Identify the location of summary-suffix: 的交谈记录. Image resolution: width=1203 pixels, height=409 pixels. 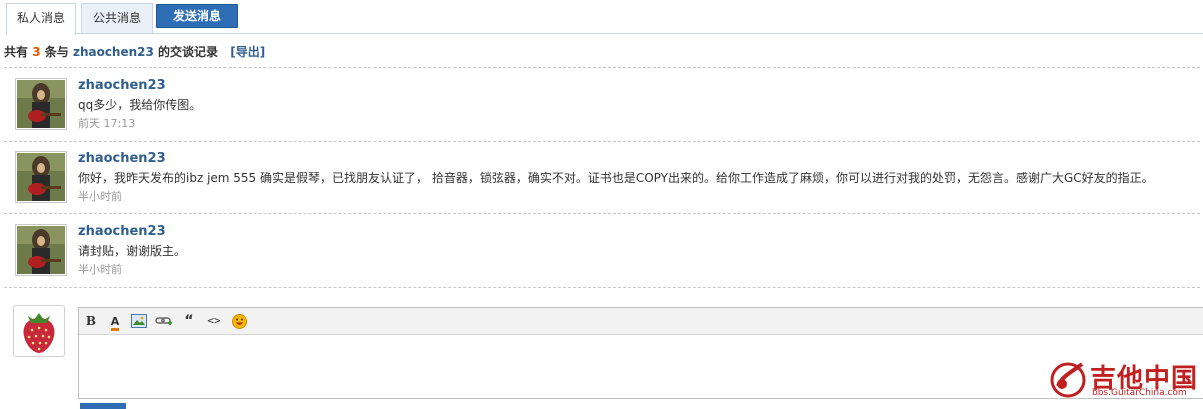
(188, 52).